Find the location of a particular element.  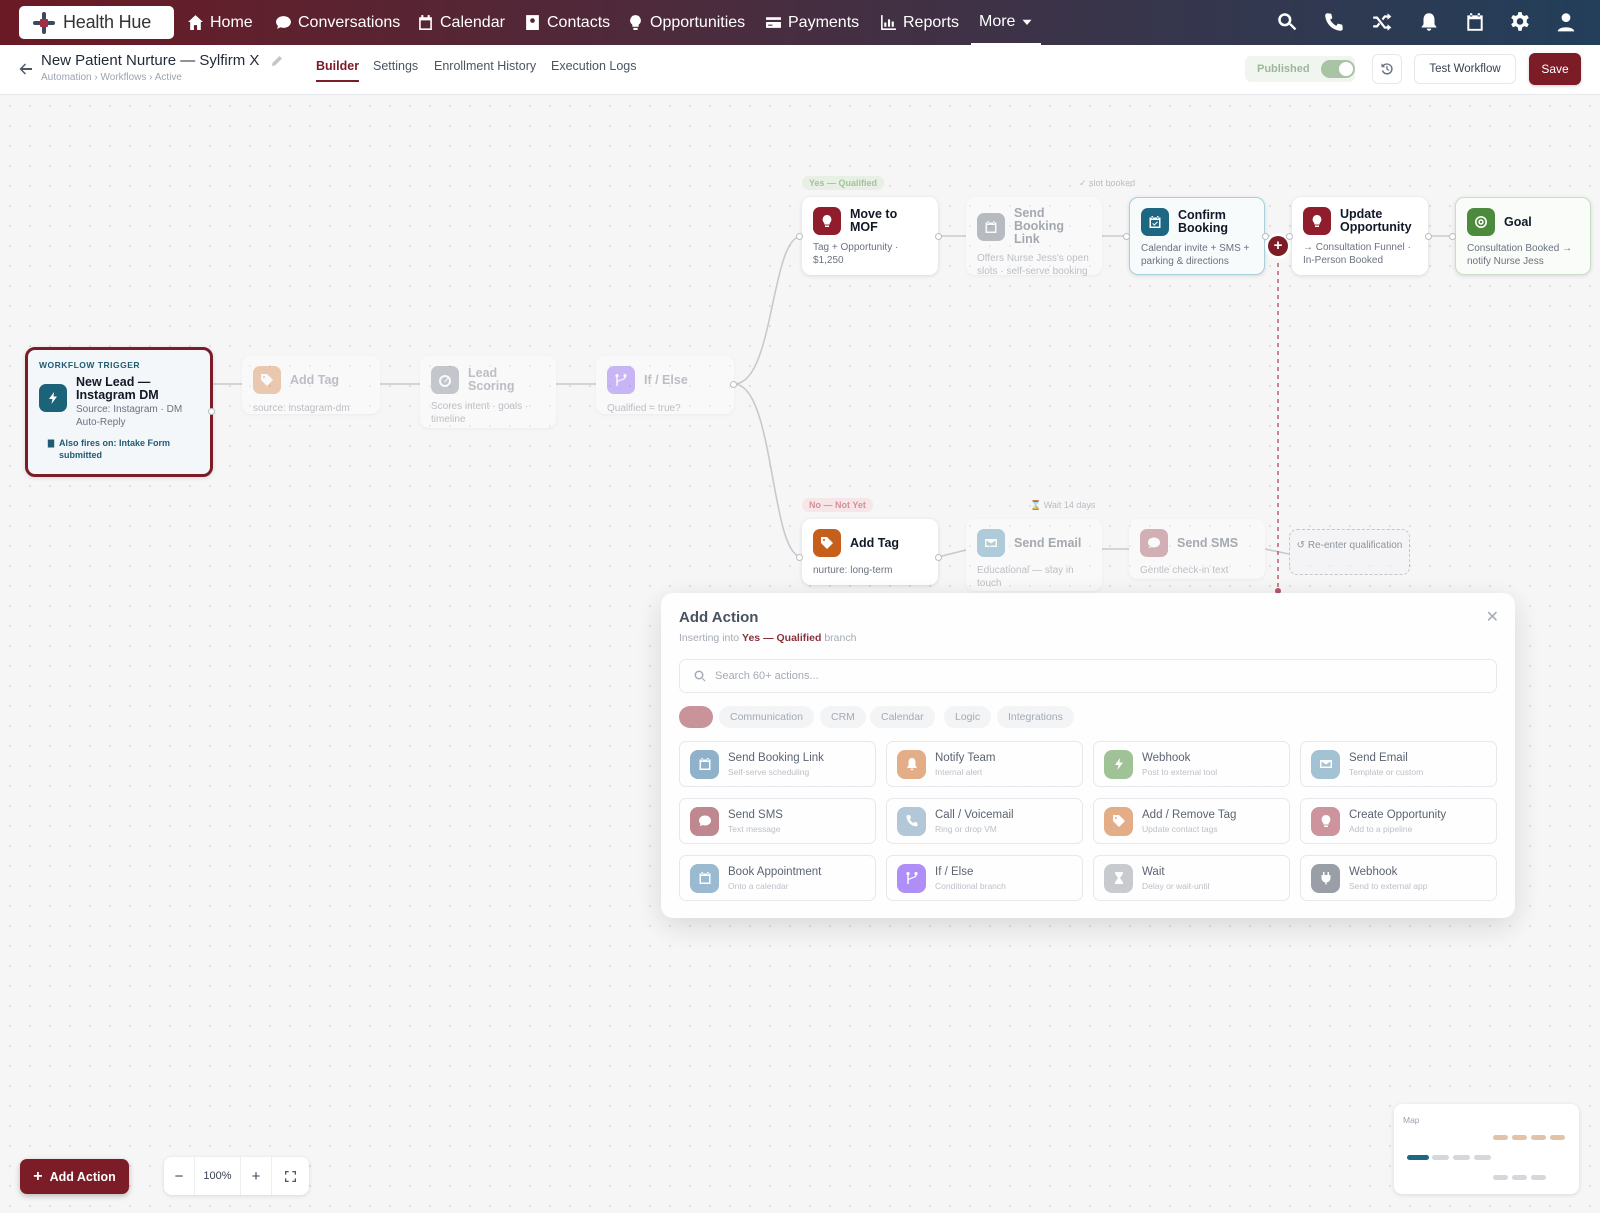

chip-communication: Communication is located at coordinates (766, 717).